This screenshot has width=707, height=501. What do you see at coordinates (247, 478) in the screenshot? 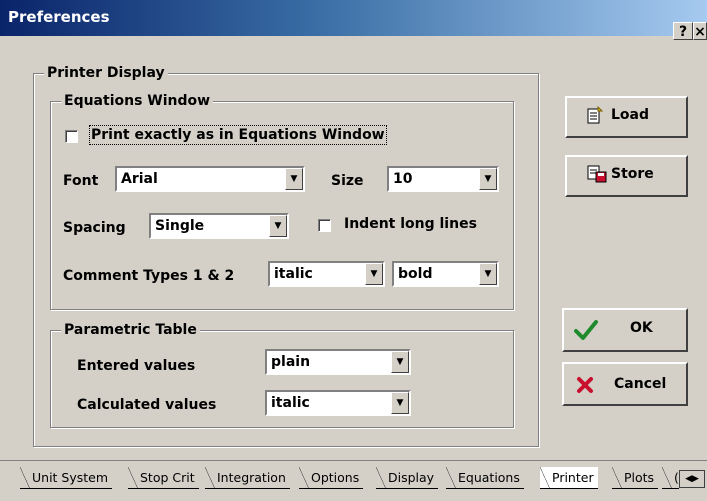
I see `tab-integration: Integration` at bounding box center [247, 478].